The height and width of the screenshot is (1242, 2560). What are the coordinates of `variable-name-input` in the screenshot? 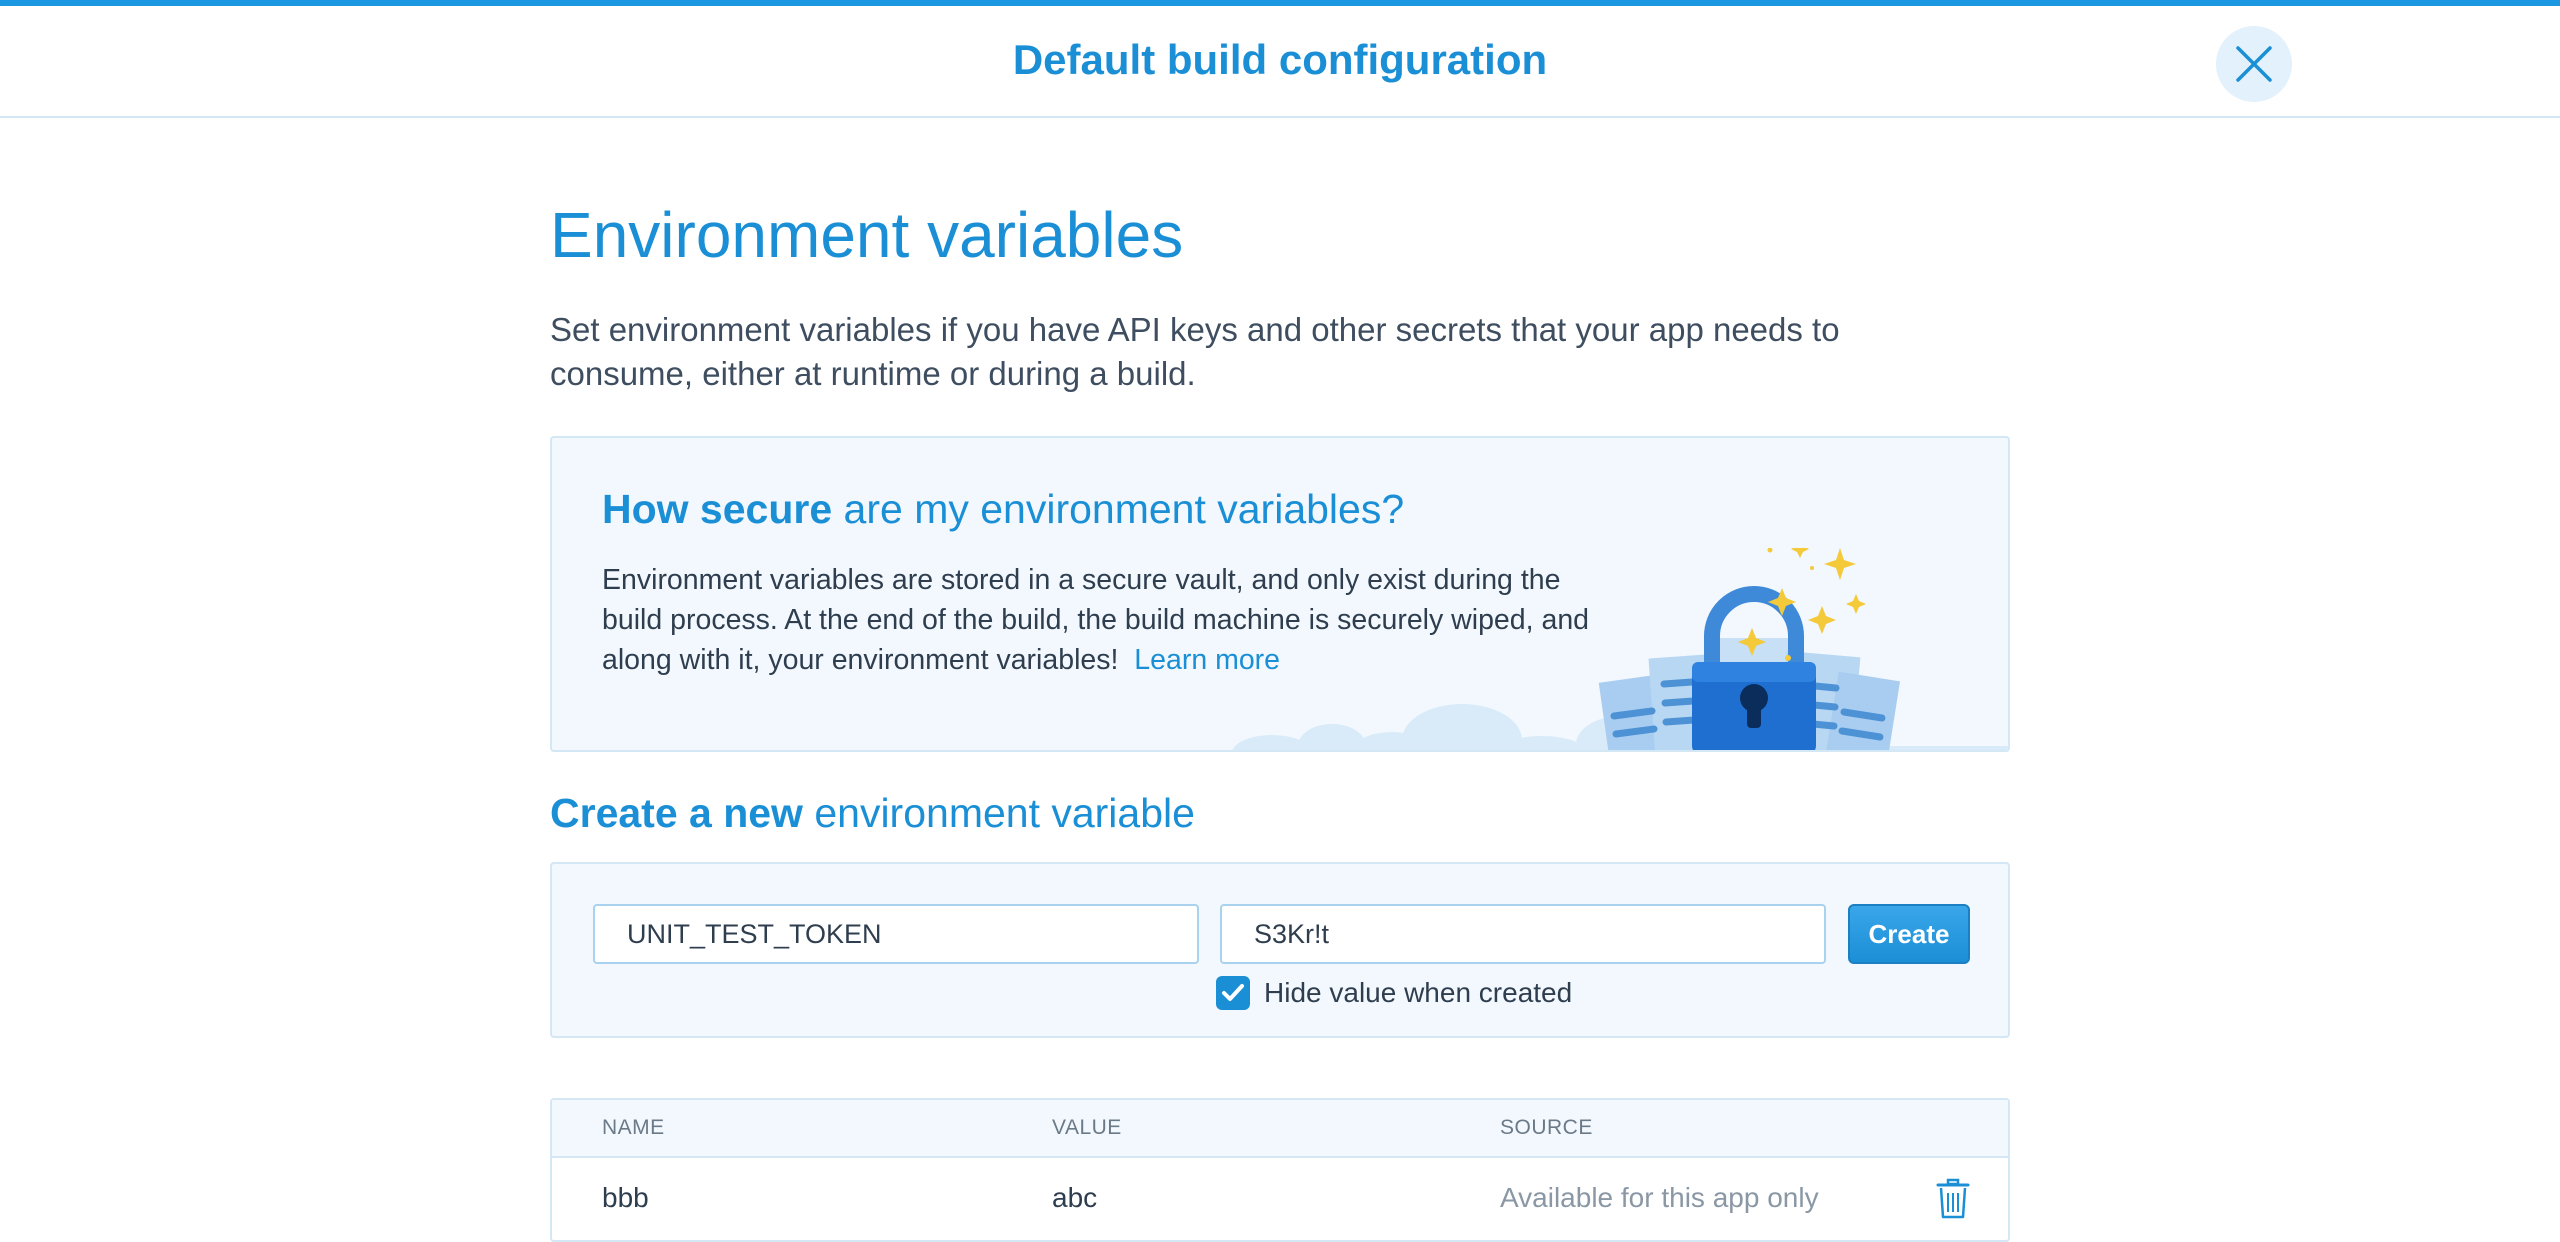 It's located at (896, 934).